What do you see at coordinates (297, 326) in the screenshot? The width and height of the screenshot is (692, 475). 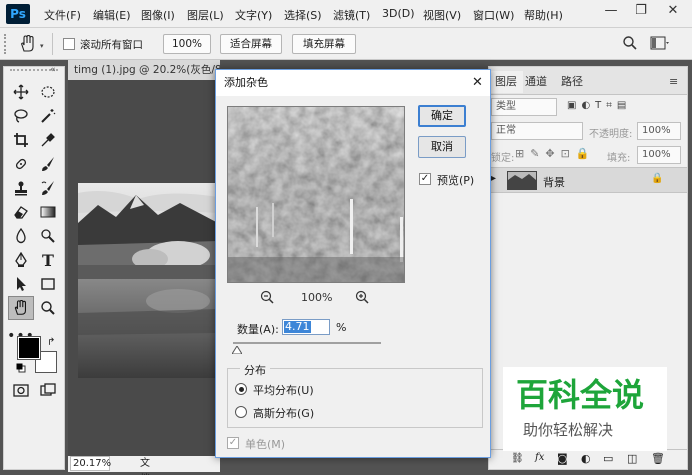 I see `amount-value: 4.71` at bounding box center [297, 326].